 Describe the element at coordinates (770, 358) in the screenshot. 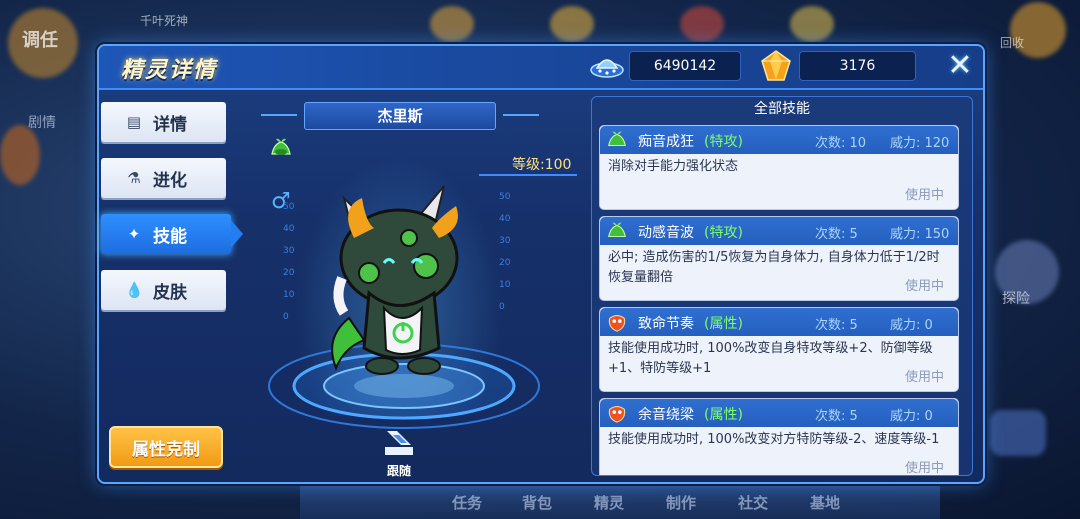

I see `skill-description: 技能使用成功时, 100%改变自身特攻等级+2、防御等级+1、特防等级+1` at that location.